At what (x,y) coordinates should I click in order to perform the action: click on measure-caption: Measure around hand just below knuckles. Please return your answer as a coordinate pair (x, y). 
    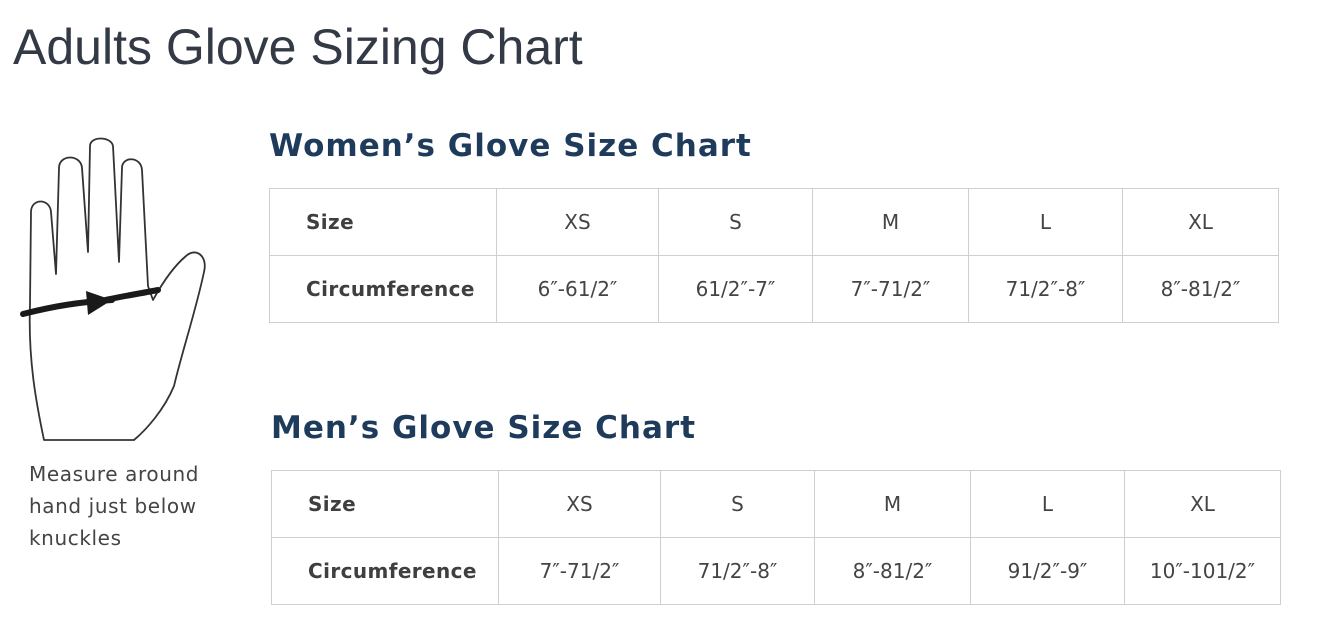
    Looking at the image, I should click on (114, 506).